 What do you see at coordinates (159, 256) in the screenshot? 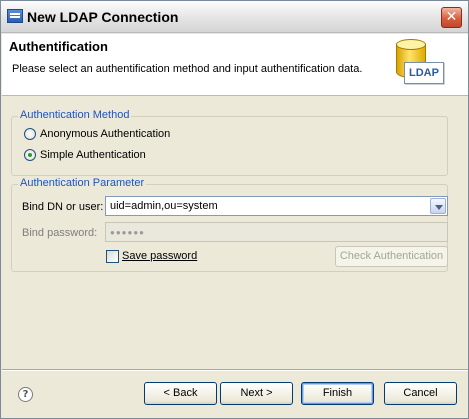
I see `save-password-label: Save password` at bounding box center [159, 256].